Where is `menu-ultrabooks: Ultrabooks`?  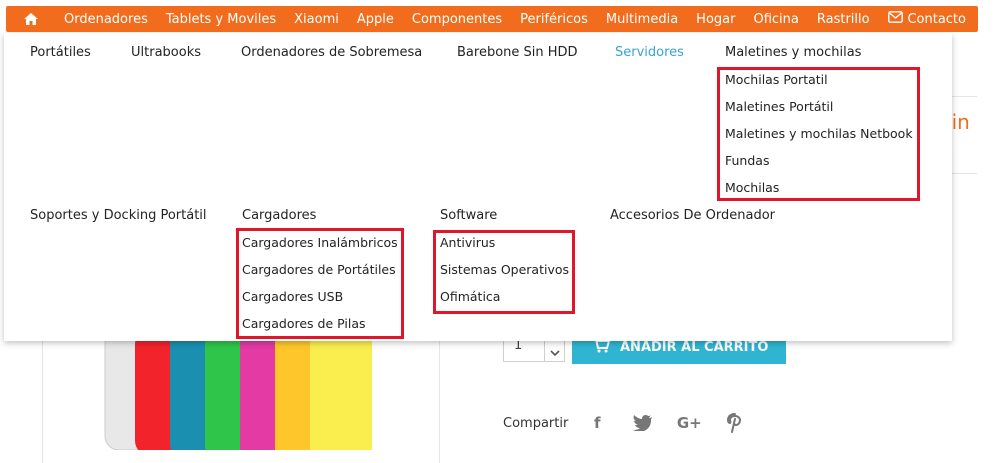 menu-ultrabooks: Ultrabooks is located at coordinates (166, 52).